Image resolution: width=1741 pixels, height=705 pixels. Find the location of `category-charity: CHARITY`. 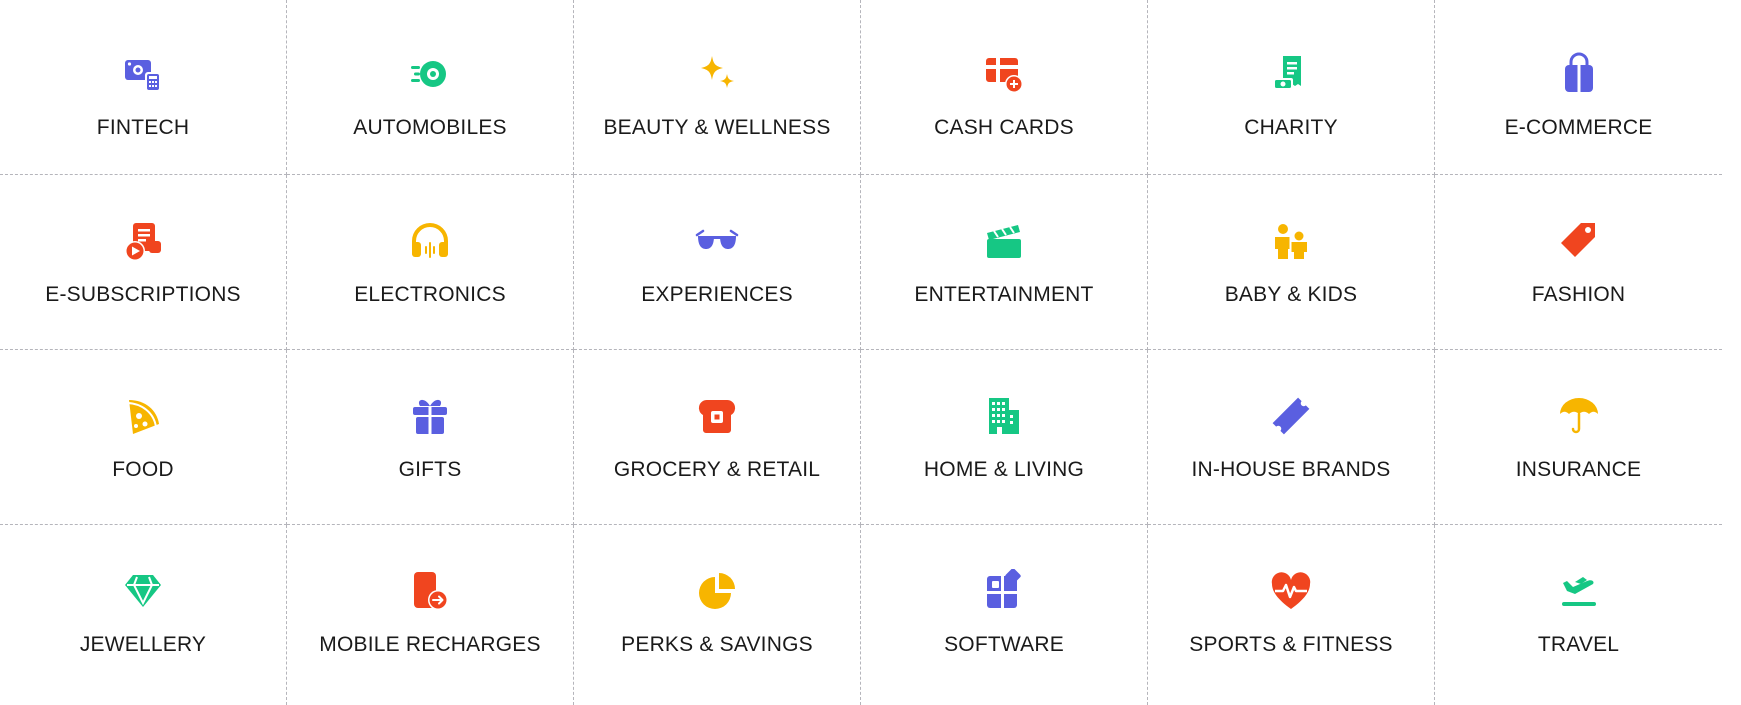

category-charity: CHARITY is located at coordinates (1291, 87).